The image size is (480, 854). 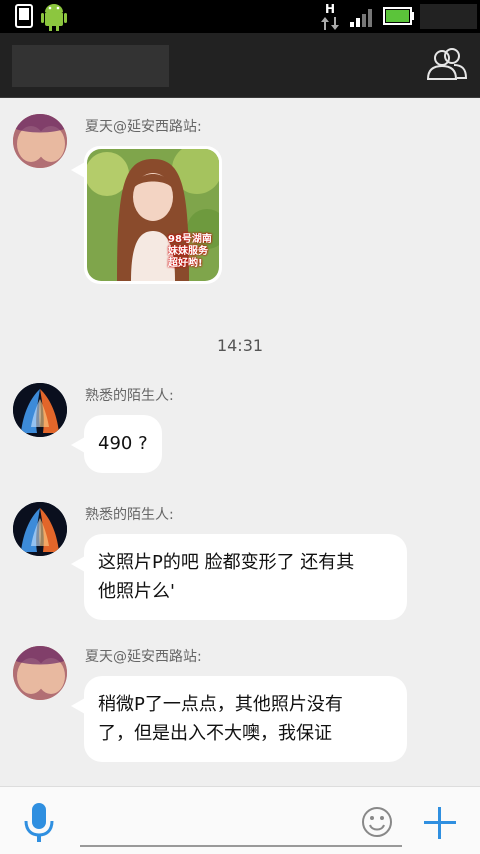 What do you see at coordinates (239, 577) in the screenshot?
I see `message-bubble: 这照片P的吧 脸都变形了 还有其 他照片么'` at bounding box center [239, 577].